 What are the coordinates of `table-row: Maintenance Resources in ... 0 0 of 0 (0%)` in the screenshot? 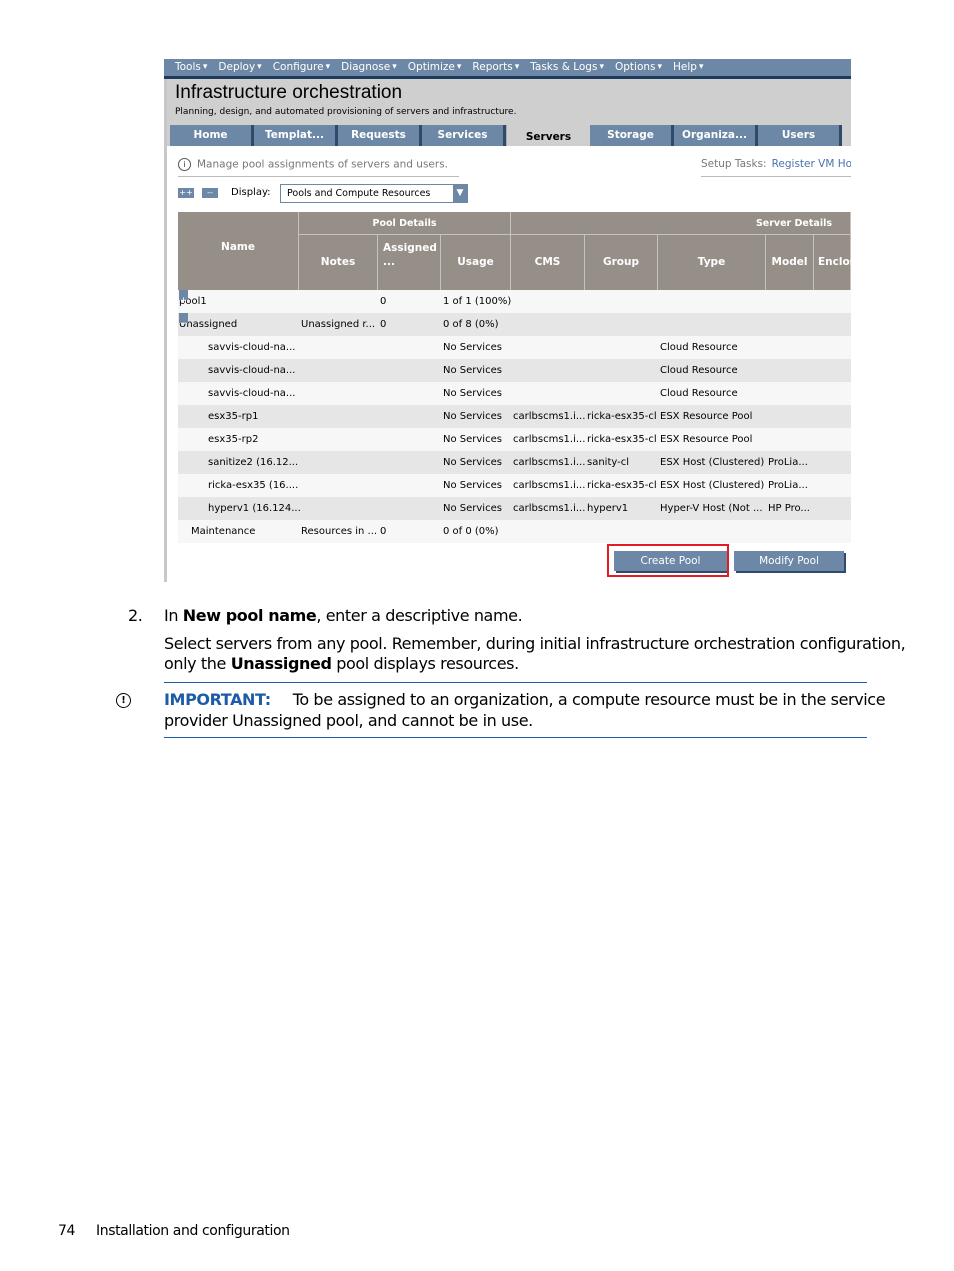 It's located at (514, 531).